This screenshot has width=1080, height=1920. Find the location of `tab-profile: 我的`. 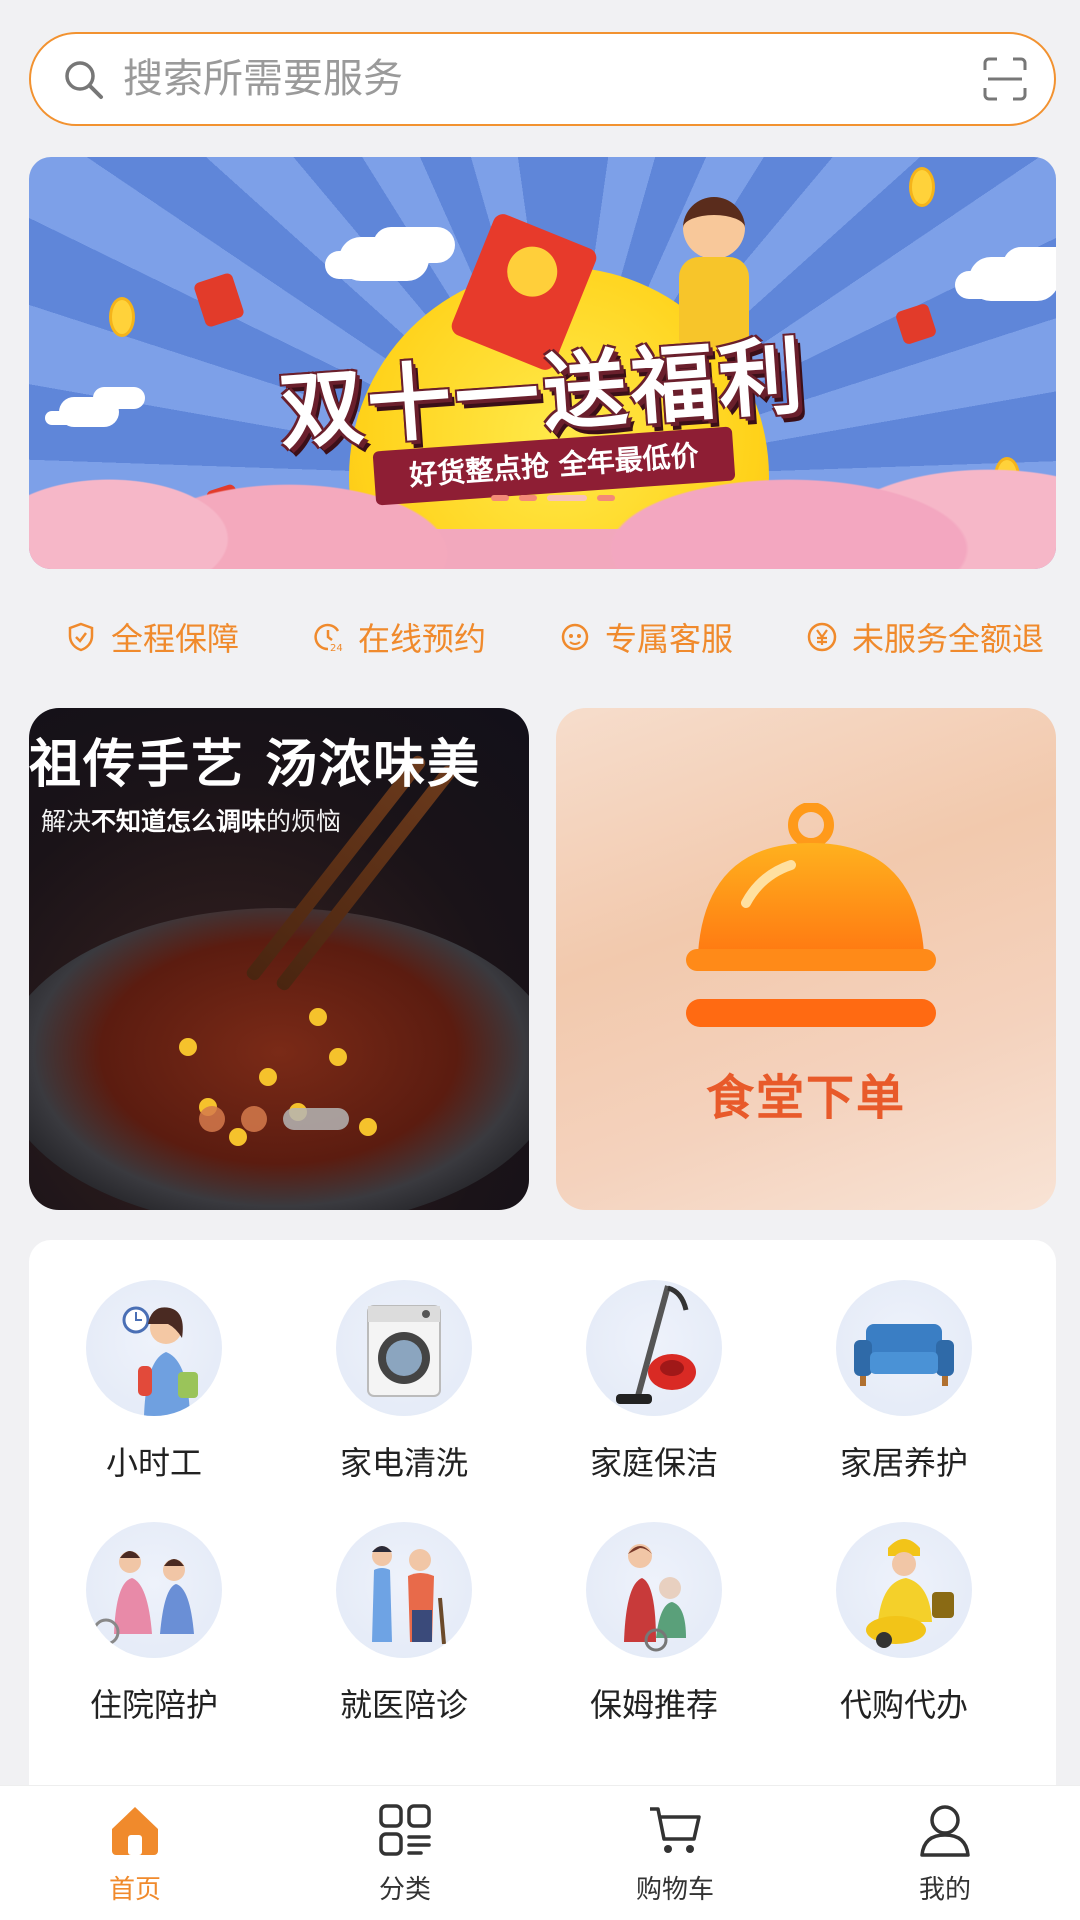

tab-profile: 我的 is located at coordinates (945, 1853).